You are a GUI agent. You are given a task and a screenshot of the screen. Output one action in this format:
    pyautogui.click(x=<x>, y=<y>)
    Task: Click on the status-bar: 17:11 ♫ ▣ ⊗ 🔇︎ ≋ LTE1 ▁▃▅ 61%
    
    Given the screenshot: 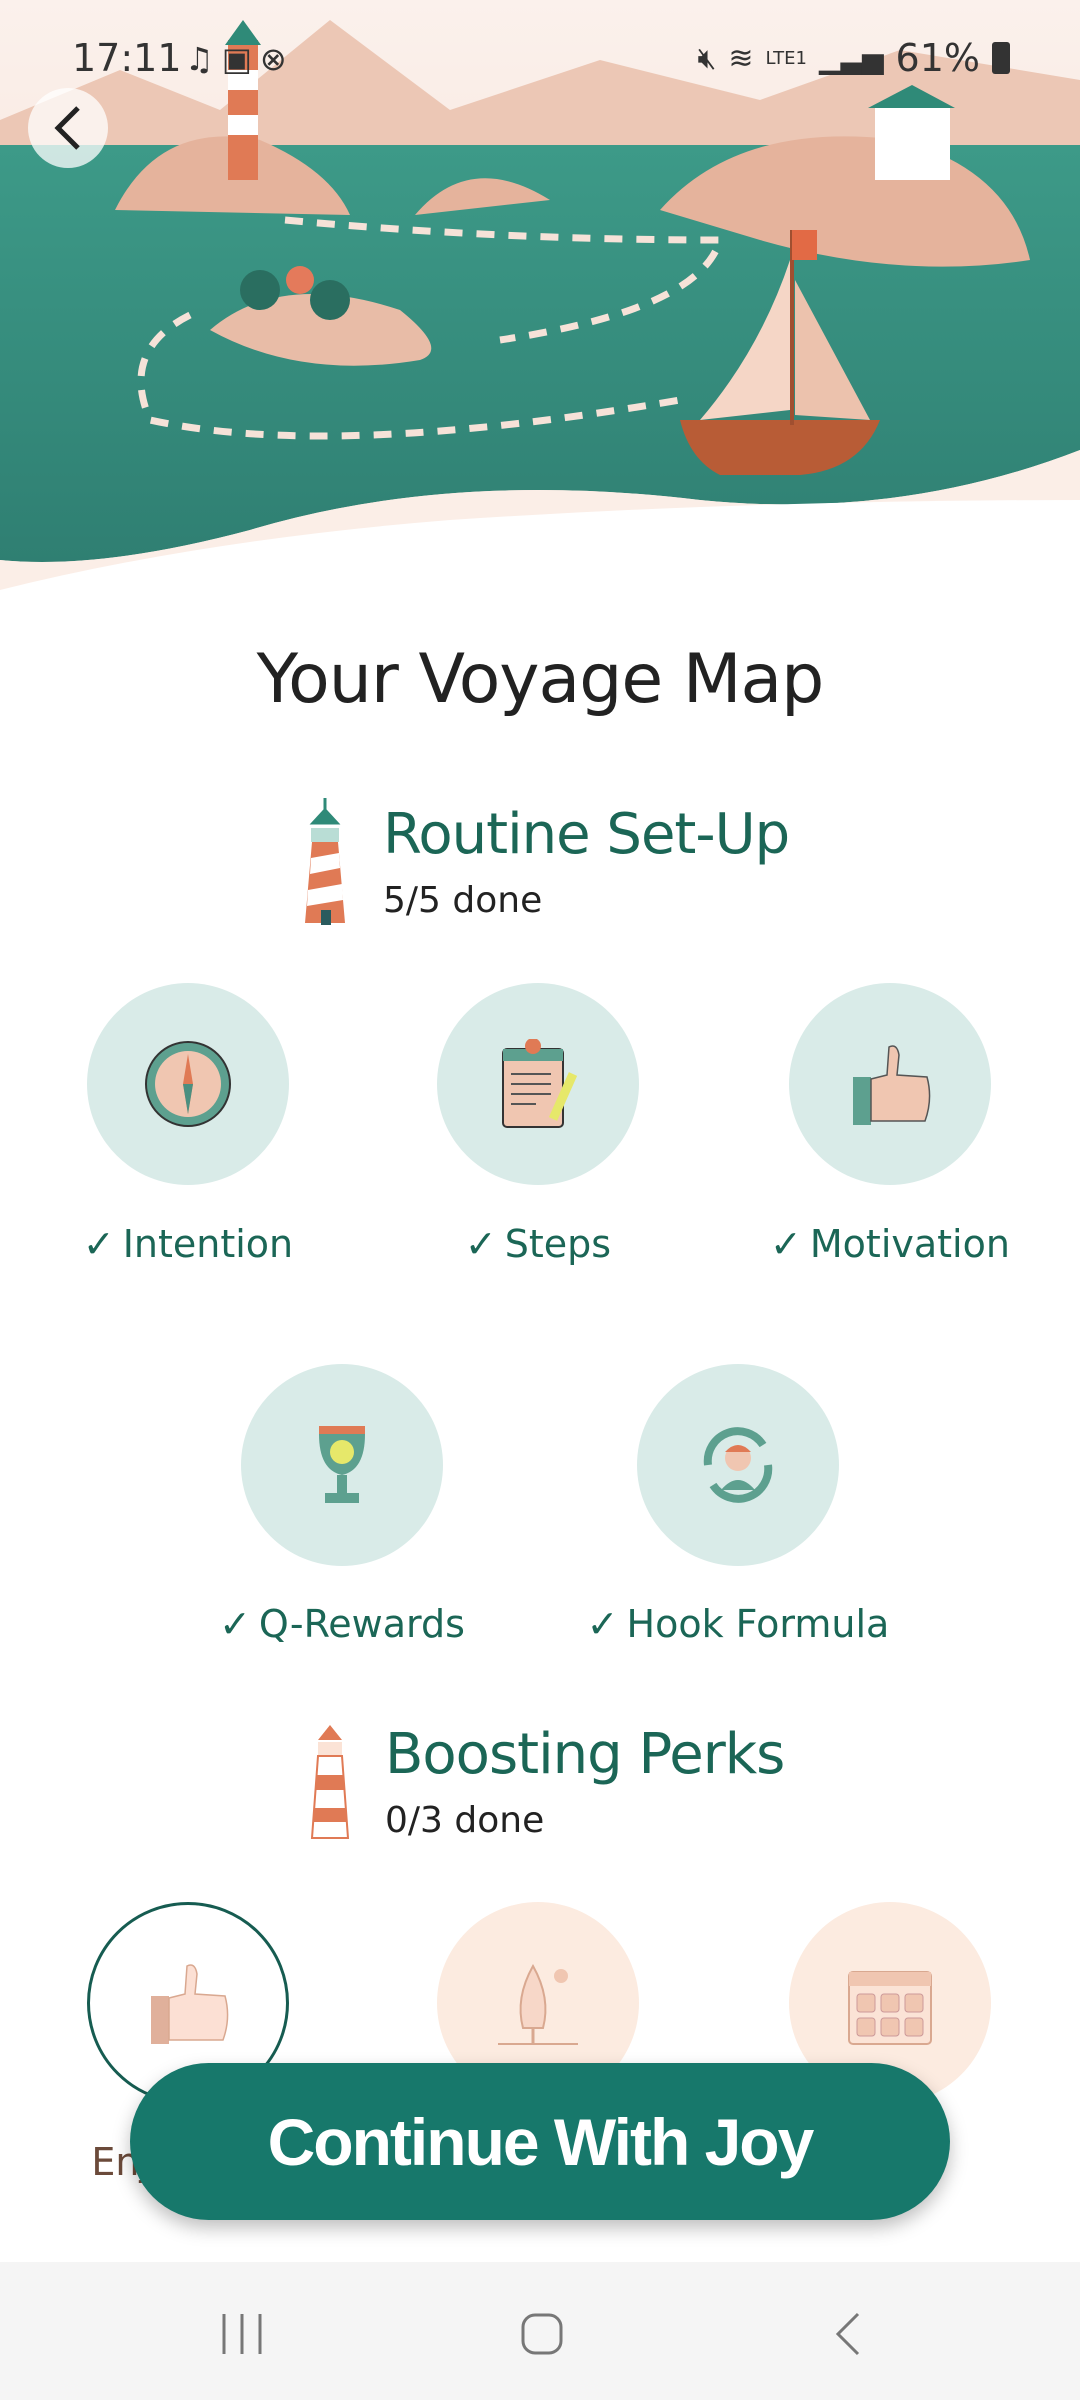 What is the action you would take?
    pyautogui.click(x=540, y=61)
    